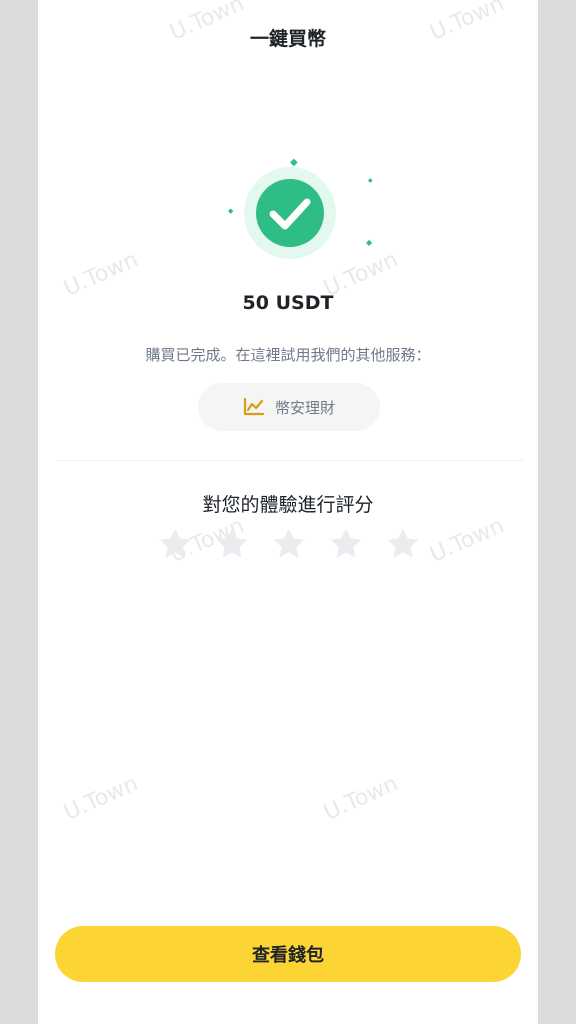 The image size is (576, 1024). What do you see at coordinates (288, 355) in the screenshot?
I see `purchase-note: 購買已完成。在這裡試用我們的其他服務：` at bounding box center [288, 355].